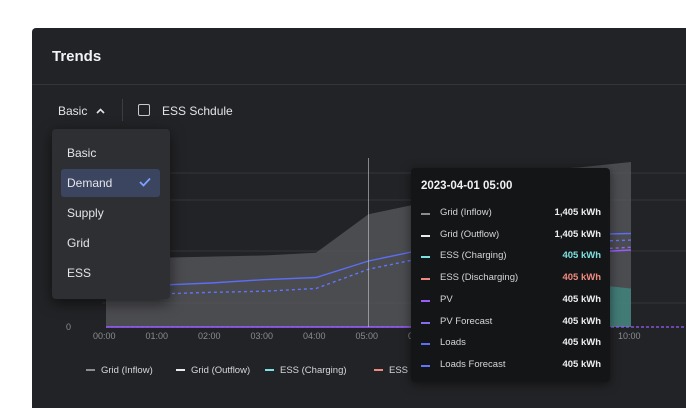 This screenshot has height=408, width=686. Describe the element at coordinates (90, 183) in the screenshot. I see `dropdown-option-label: Demand` at that location.